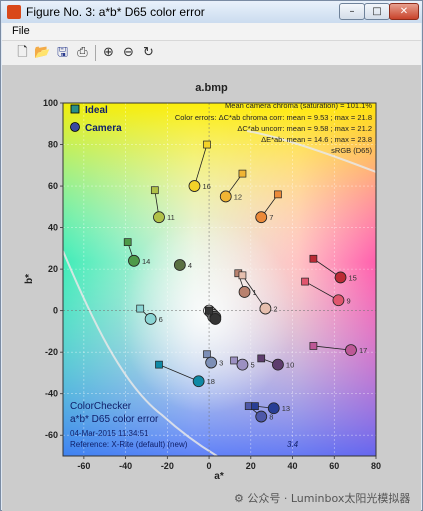 The width and height of the screenshot is (423, 511). Describe the element at coordinates (75, 127) in the screenshot. I see `legend-camera-marker` at that location.